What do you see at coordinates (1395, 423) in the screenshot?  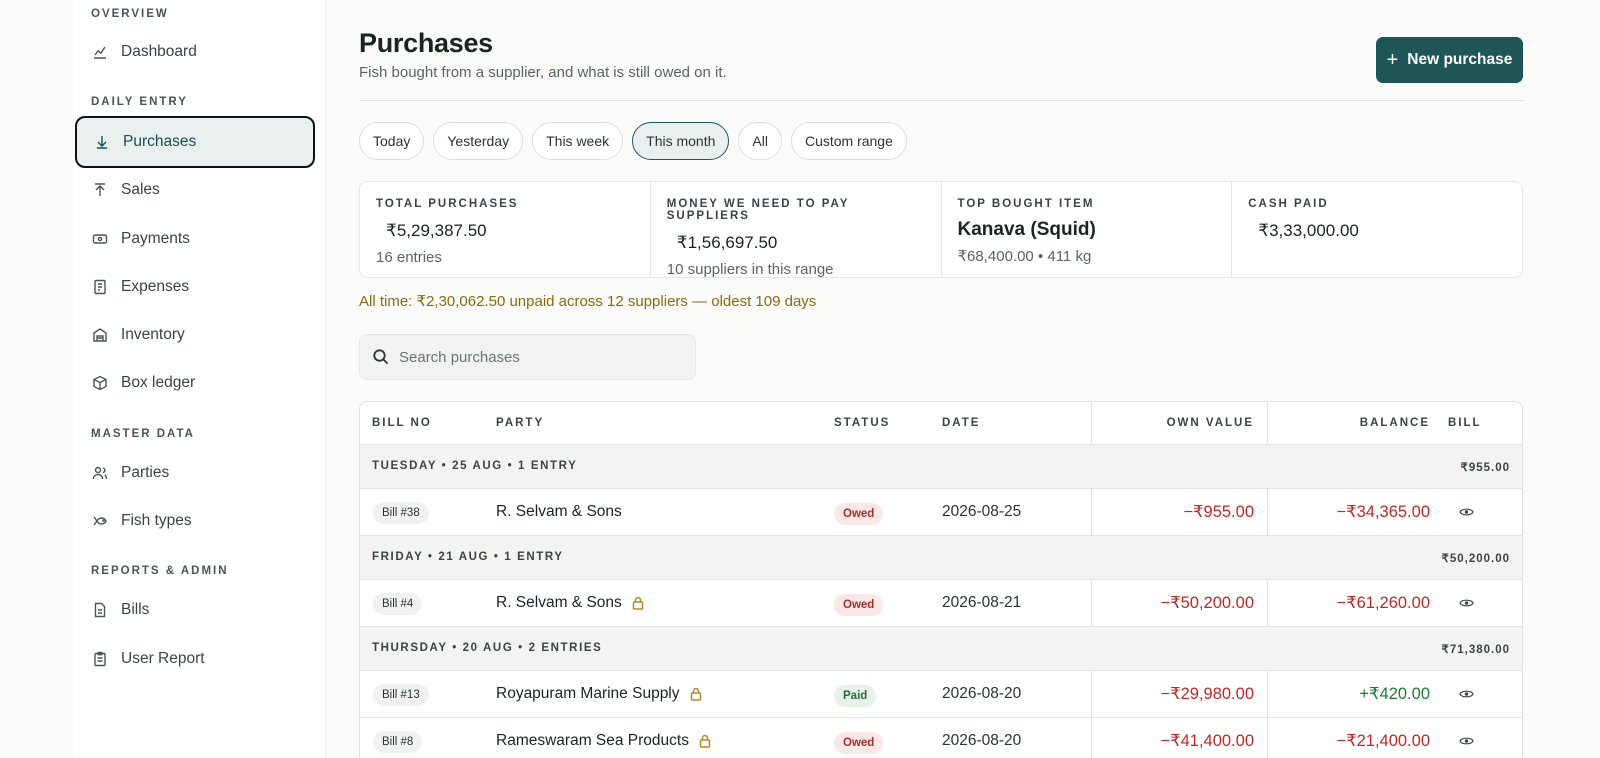 I see `col-balance: BALANCE` at bounding box center [1395, 423].